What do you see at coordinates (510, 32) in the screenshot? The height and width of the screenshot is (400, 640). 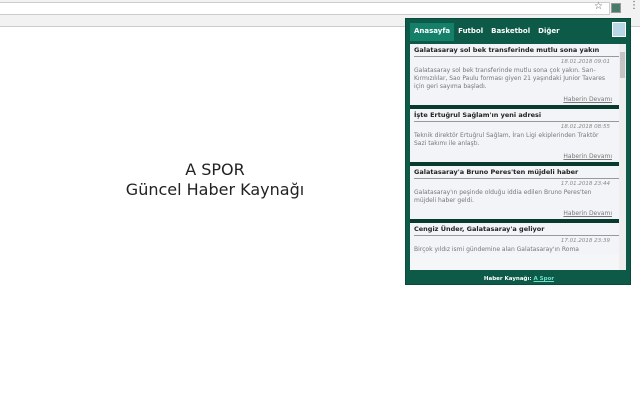 I see `tab-basketbol: Basketbol` at bounding box center [510, 32].